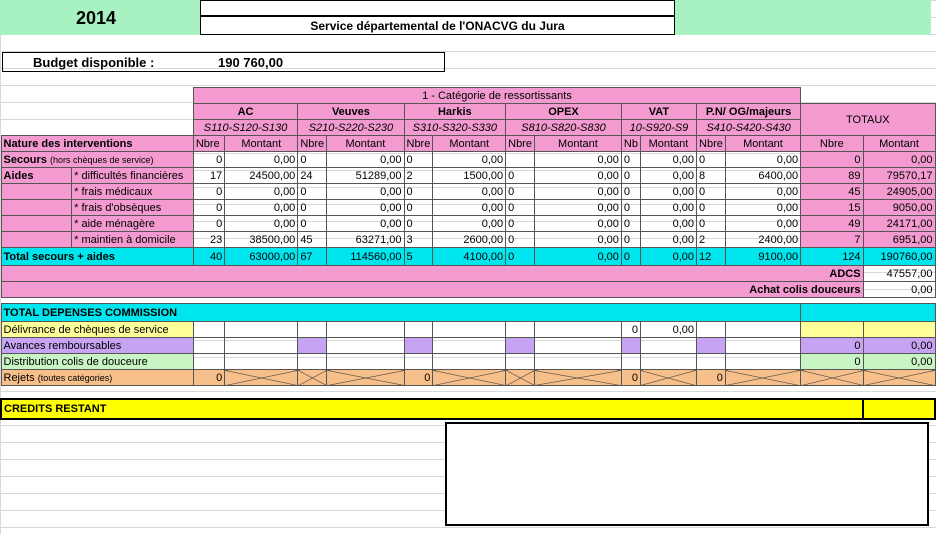 The height and width of the screenshot is (534, 936). What do you see at coordinates (365, 256) in the screenshot?
I see `cell: 114560,00` at bounding box center [365, 256].